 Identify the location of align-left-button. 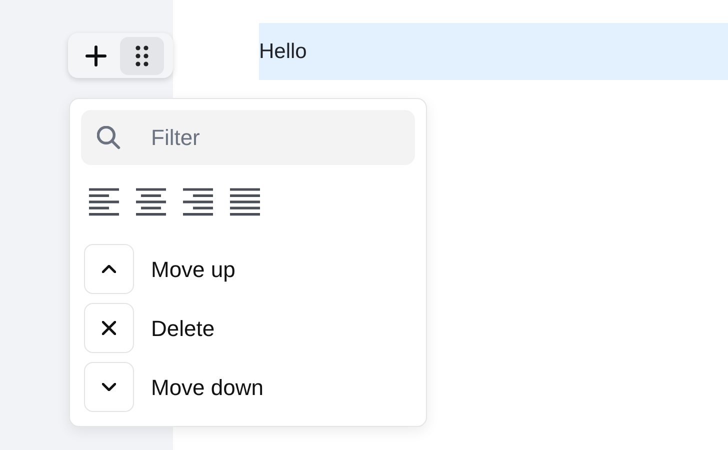
(104, 202).